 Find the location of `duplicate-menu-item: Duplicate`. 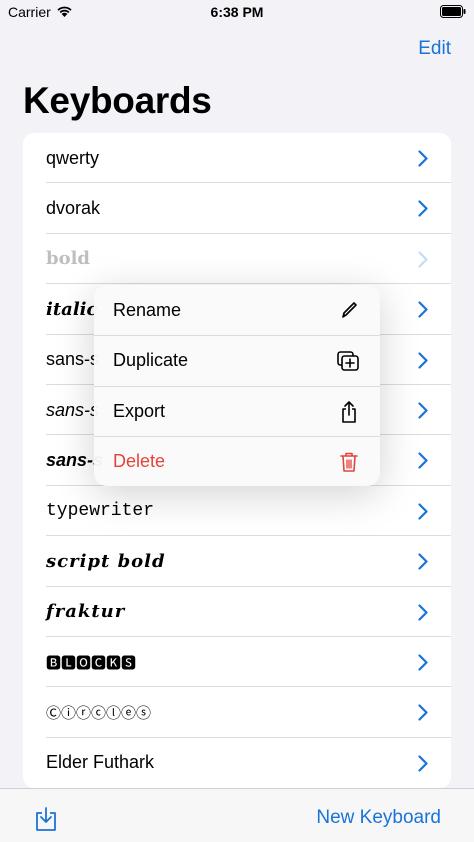

duplicate-menu-item: Duplicate is located at coordinates (237, 360).